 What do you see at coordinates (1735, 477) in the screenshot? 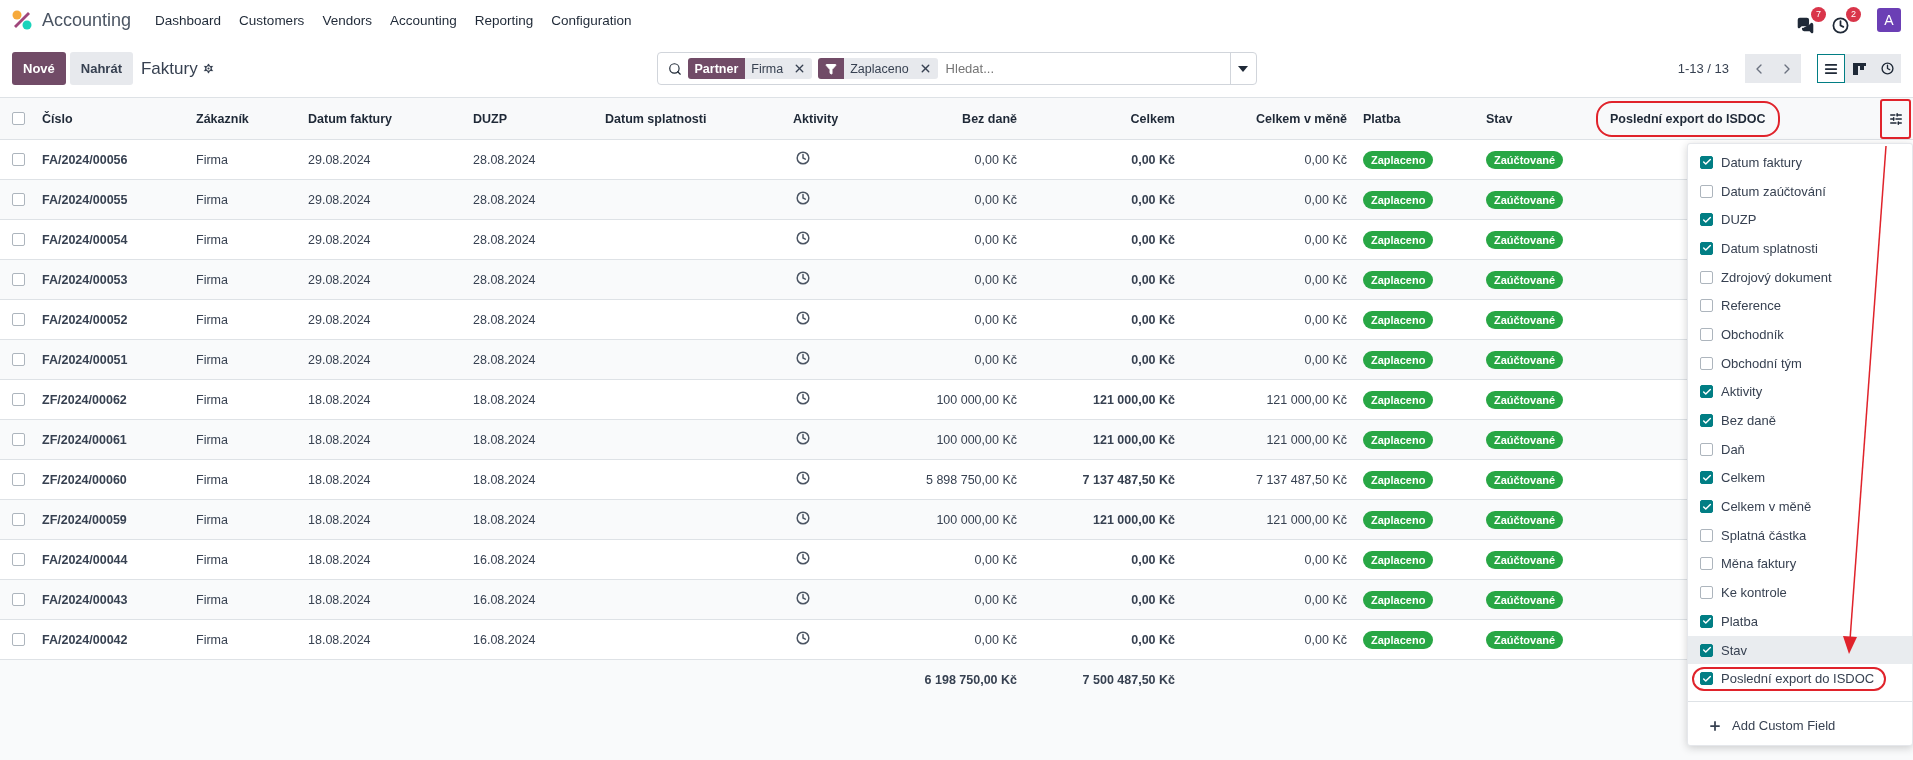
I see `column-toggle: Celkem` at bounding box center [1735, 477].